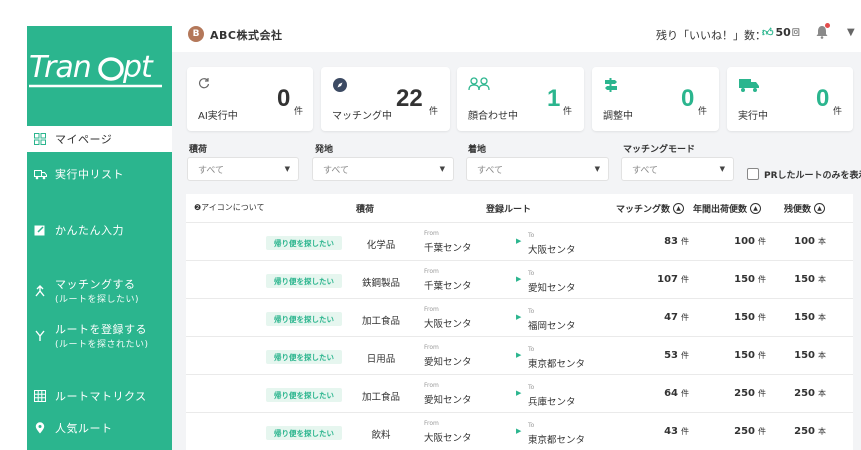 The height and width of the screenshot is (450, 861). What do you see at coordinates (804, 241) in the screenshot?
I see `remaining-count-value: 100` at bounding box center [804, 241].